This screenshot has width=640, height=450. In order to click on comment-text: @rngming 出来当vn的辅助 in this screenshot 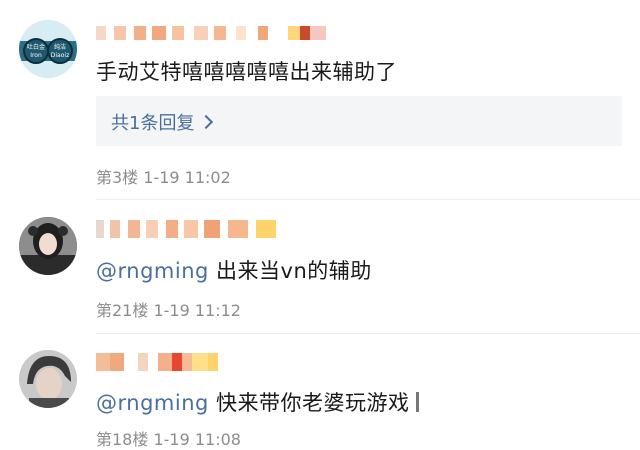, I will do `click(234, 270)`.